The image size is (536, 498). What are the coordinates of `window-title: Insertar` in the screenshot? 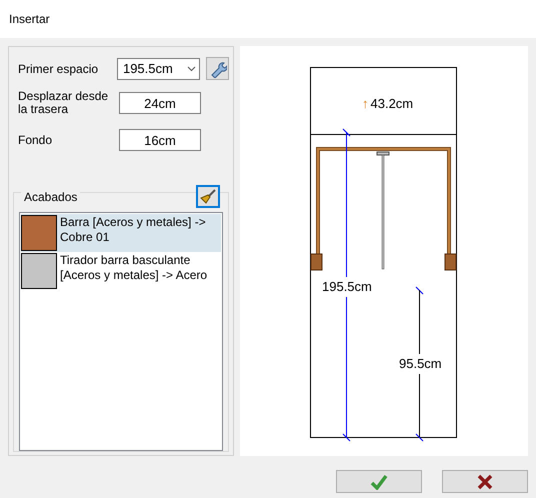 It's located at (29, 19).